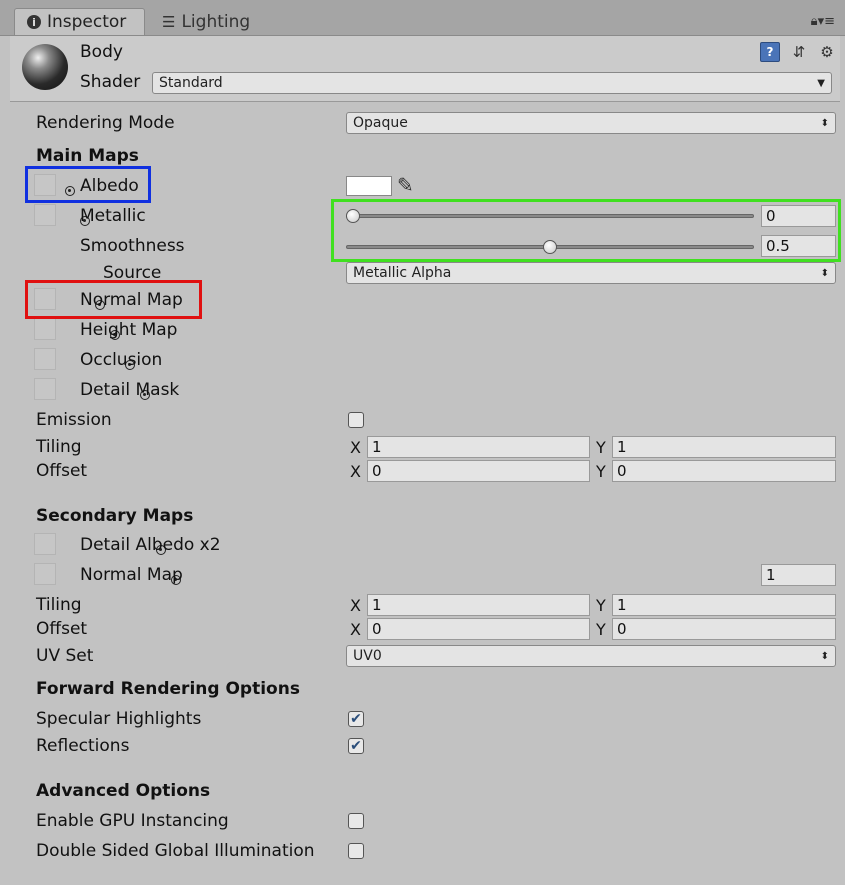 This screenshot has width=845, height=885. What do you see at coordinates (770, 52) in the screenshot?
I see `help-icon: ?` at bounding box center [770, 52].